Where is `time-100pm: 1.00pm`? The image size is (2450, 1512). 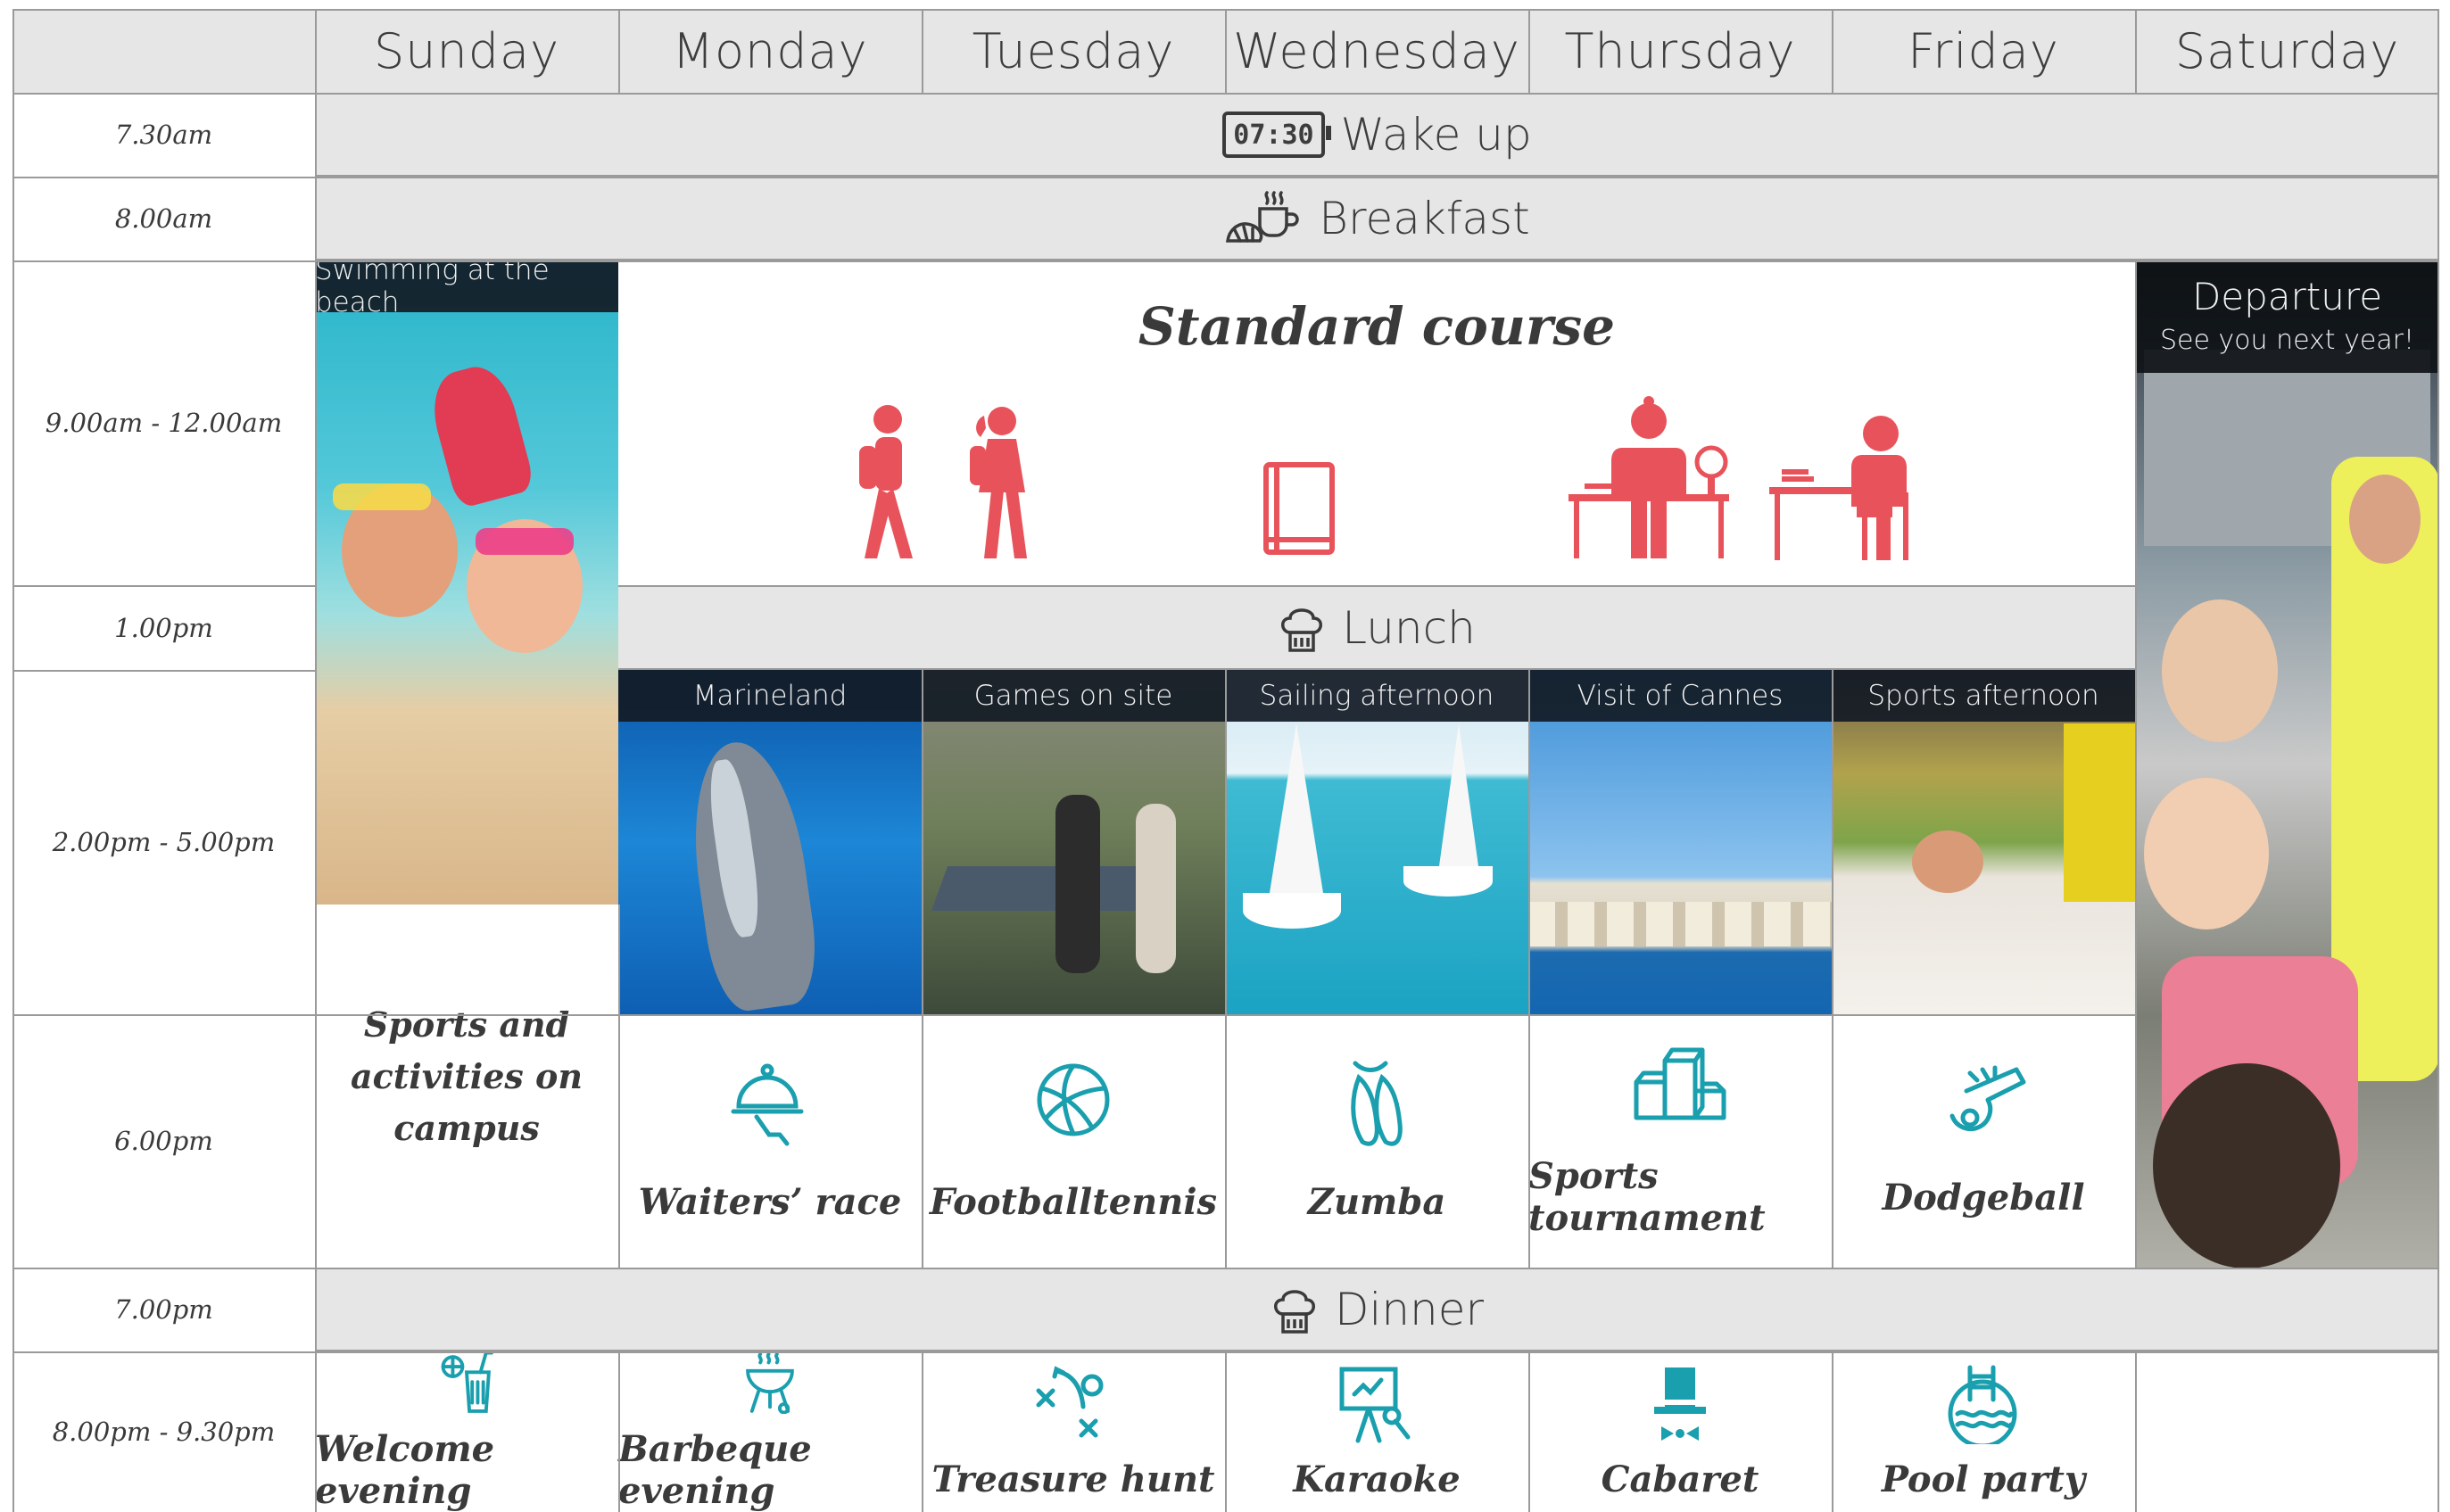 time-100pm: 1.00pm is located at coordinates (163, 627).